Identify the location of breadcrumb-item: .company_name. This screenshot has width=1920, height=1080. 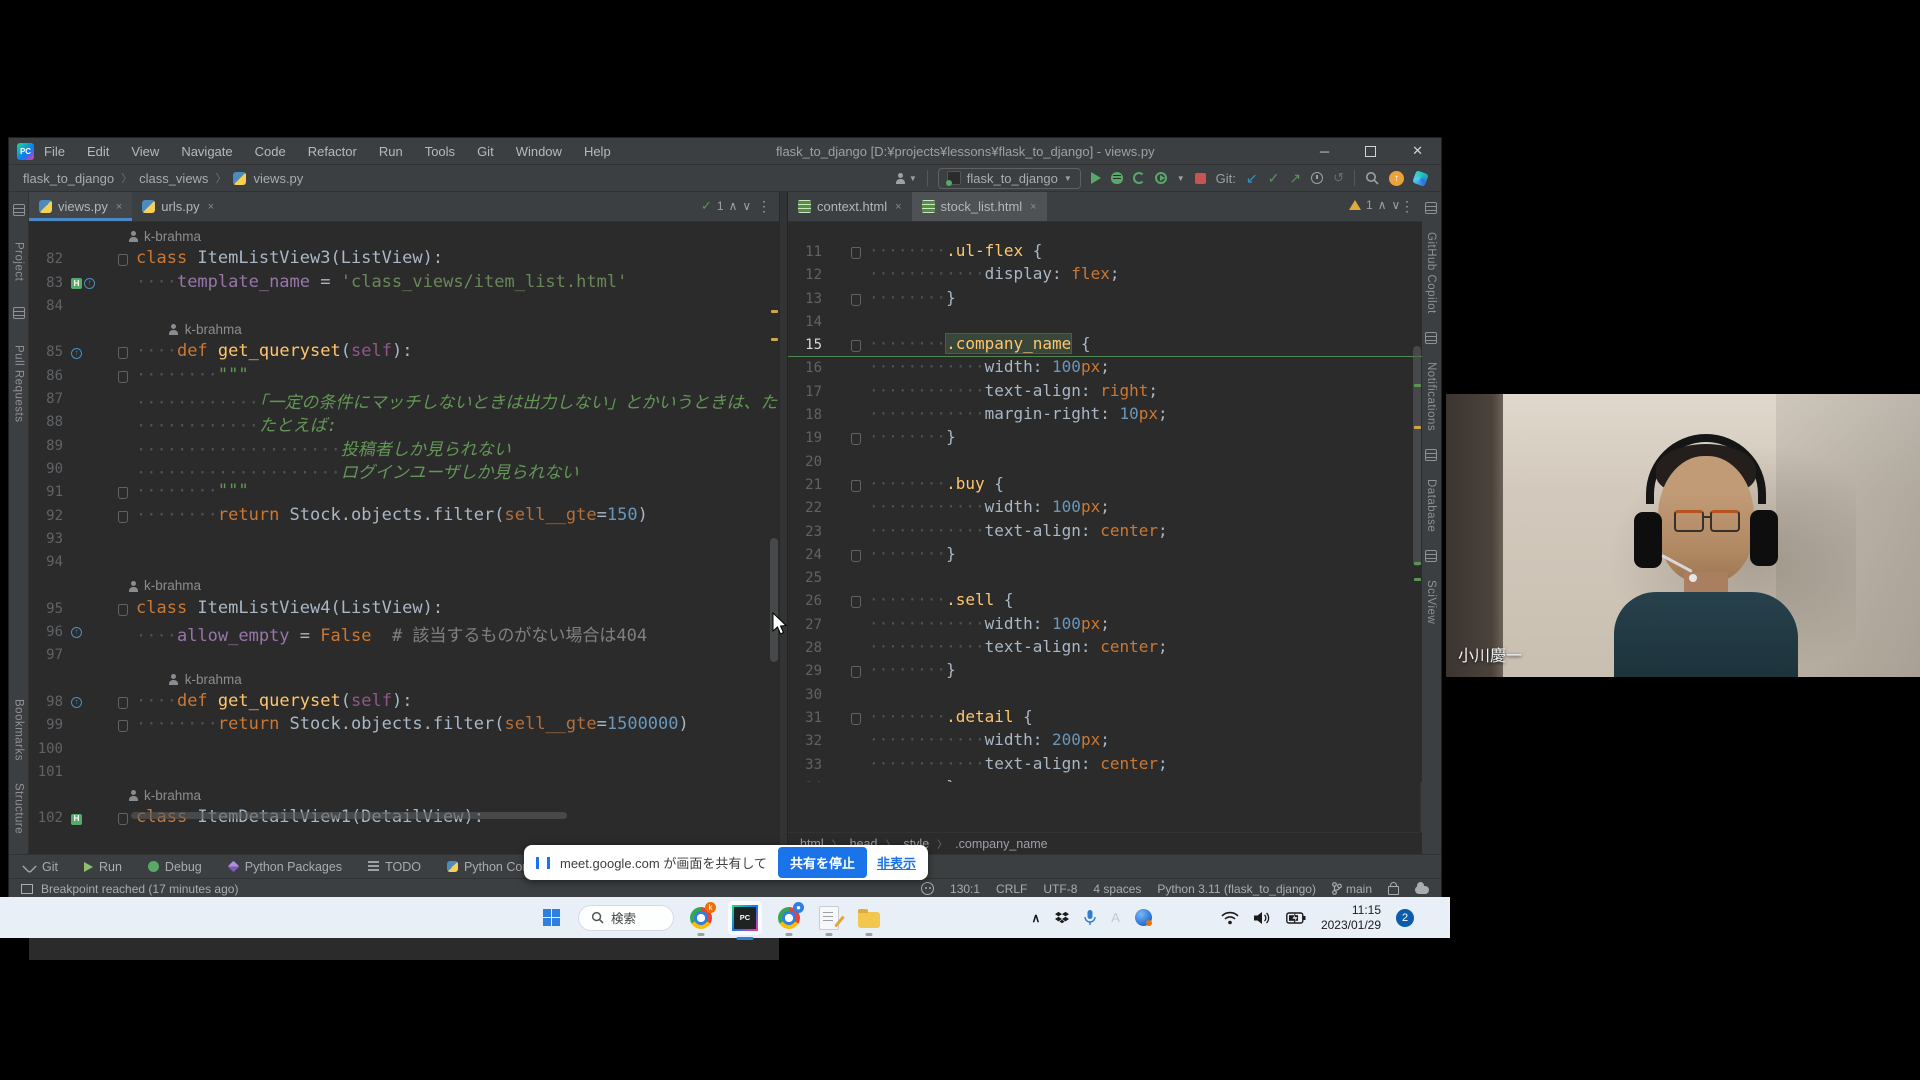
(1001, 844).